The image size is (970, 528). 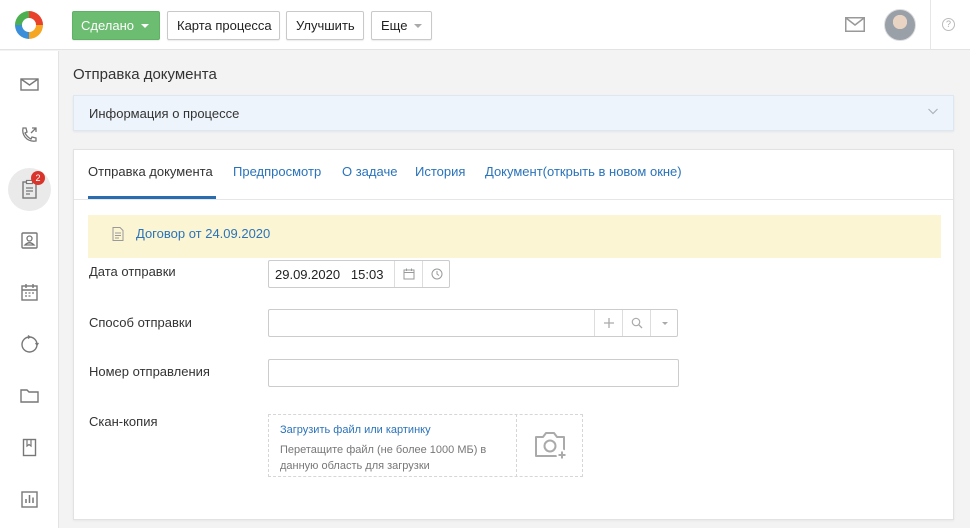 What do you see at coordinates (440, 171) in the screenshot?
I see `tab-history: История` at bounding box center [440, 171].